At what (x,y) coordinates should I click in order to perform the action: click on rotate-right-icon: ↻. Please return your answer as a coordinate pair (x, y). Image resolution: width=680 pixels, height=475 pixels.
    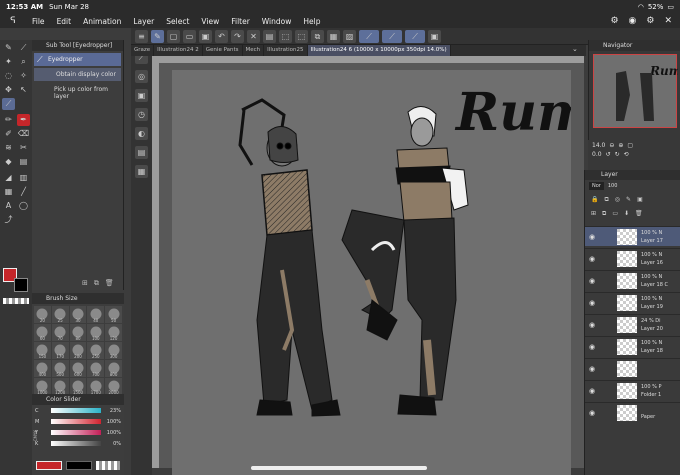
    Looking at the image, I should click on (617, 154).